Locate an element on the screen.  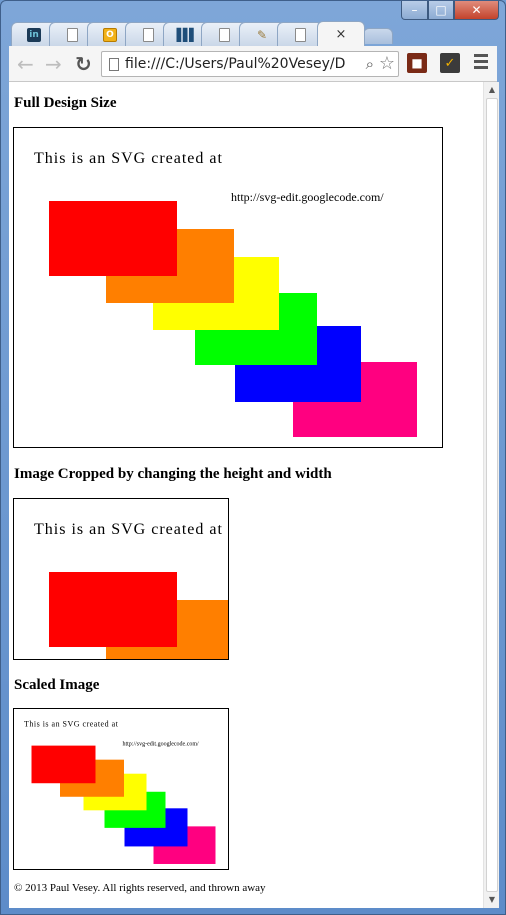
close-window-button: ✕ is located at coordinates (476, 10).